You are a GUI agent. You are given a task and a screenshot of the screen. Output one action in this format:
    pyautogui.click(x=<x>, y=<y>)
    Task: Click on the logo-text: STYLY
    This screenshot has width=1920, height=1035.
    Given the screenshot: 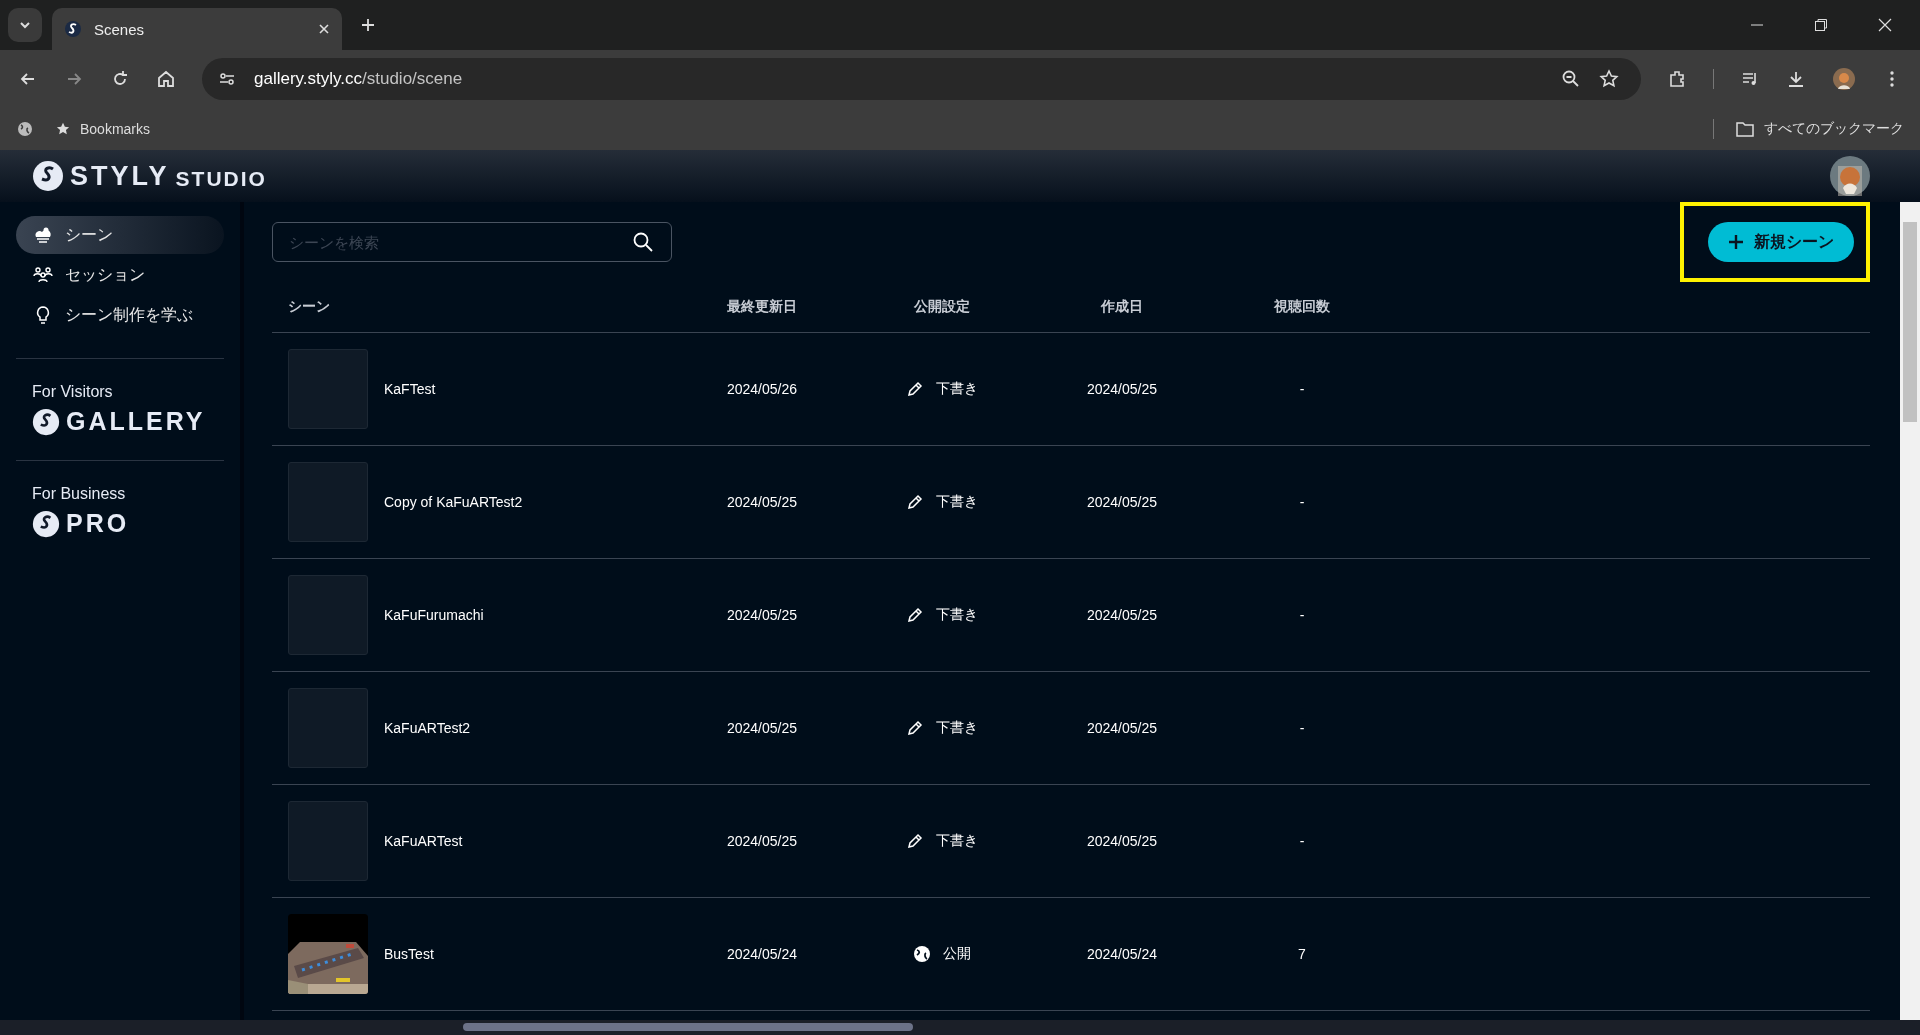 What is the action you would take?
    pyautogui.click(x=120, y=176)
    